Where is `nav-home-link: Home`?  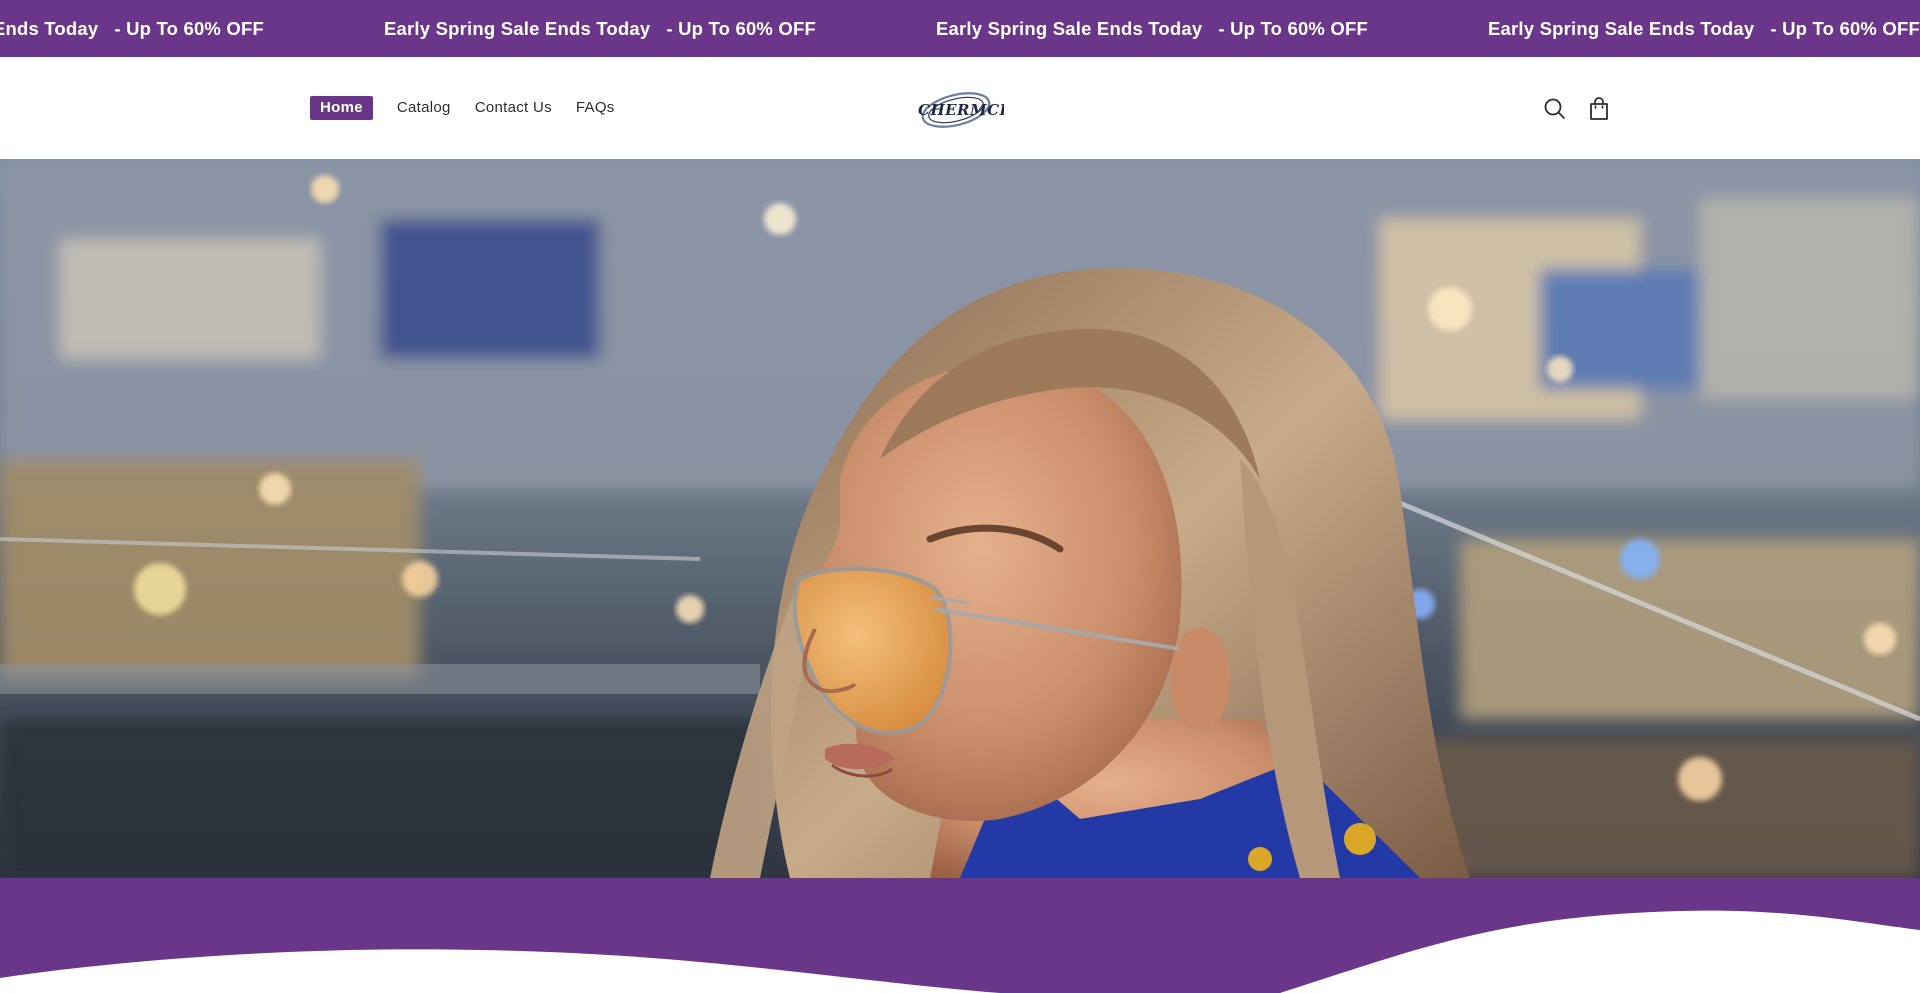 nav-home-link: Home is located at coordinates (341, 108).